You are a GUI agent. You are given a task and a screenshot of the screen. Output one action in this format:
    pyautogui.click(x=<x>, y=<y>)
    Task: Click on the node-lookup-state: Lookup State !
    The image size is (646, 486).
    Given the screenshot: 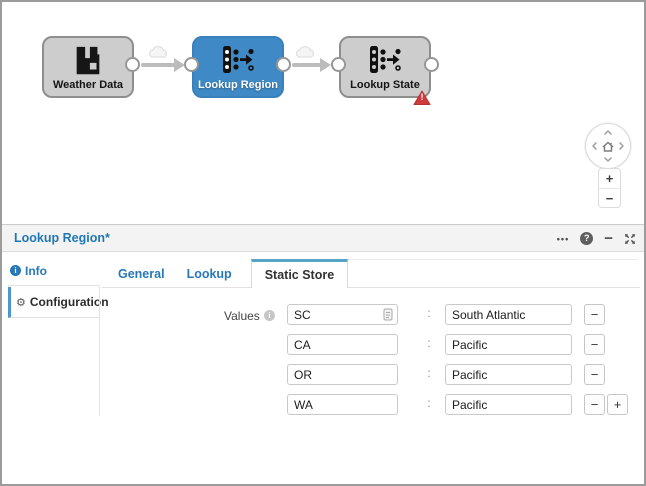 What is the action you would take?
    pyautogui.click(x=385, y=70)
    